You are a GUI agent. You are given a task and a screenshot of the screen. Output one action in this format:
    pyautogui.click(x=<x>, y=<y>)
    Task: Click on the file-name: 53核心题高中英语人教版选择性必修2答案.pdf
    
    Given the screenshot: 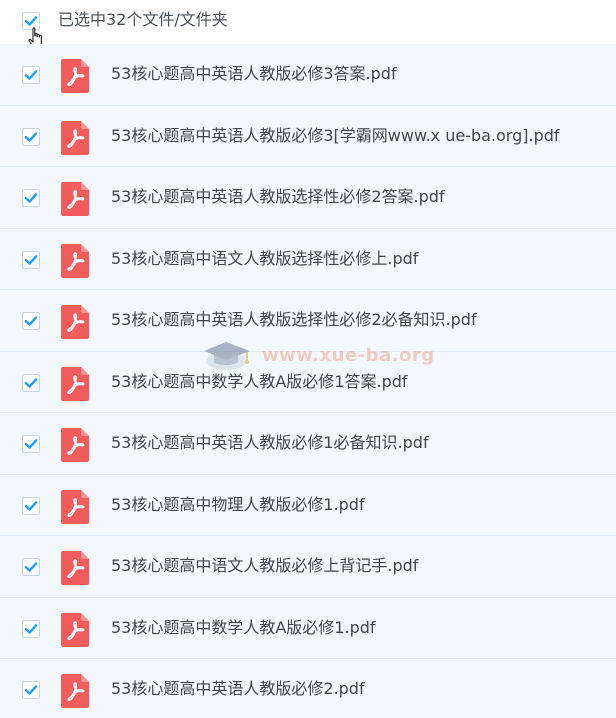 What is the action you would take?
    pyautogui.click(x=278, y=196)
    